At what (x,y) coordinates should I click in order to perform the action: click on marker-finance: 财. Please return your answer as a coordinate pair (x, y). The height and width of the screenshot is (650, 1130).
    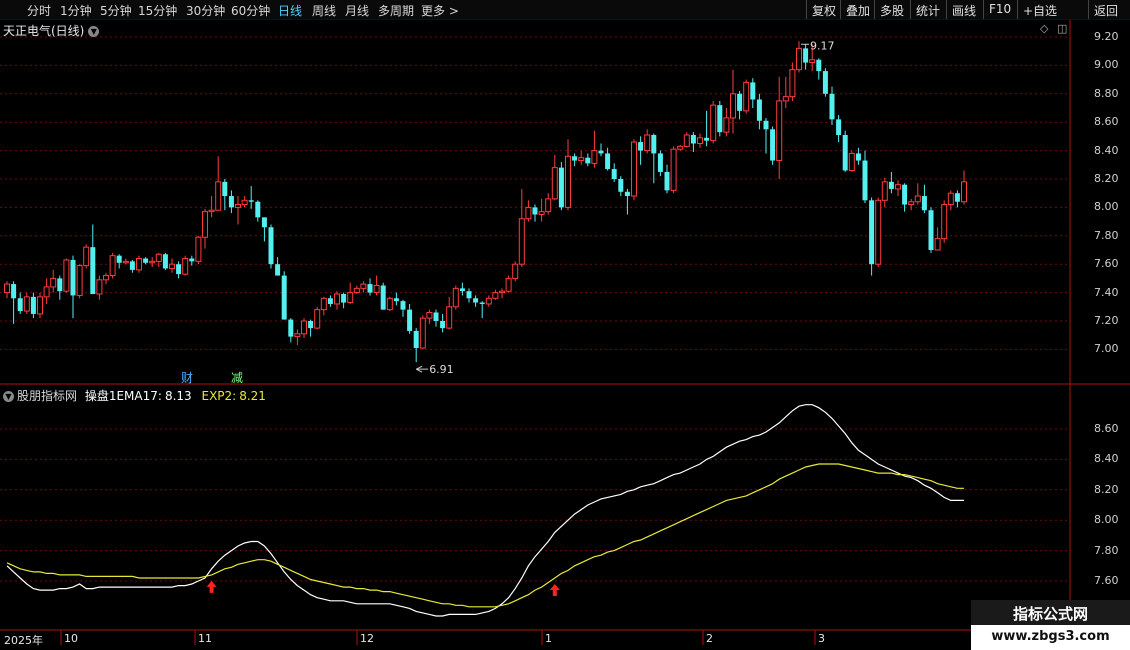
    Looking at the image, I should click on (187, 377).